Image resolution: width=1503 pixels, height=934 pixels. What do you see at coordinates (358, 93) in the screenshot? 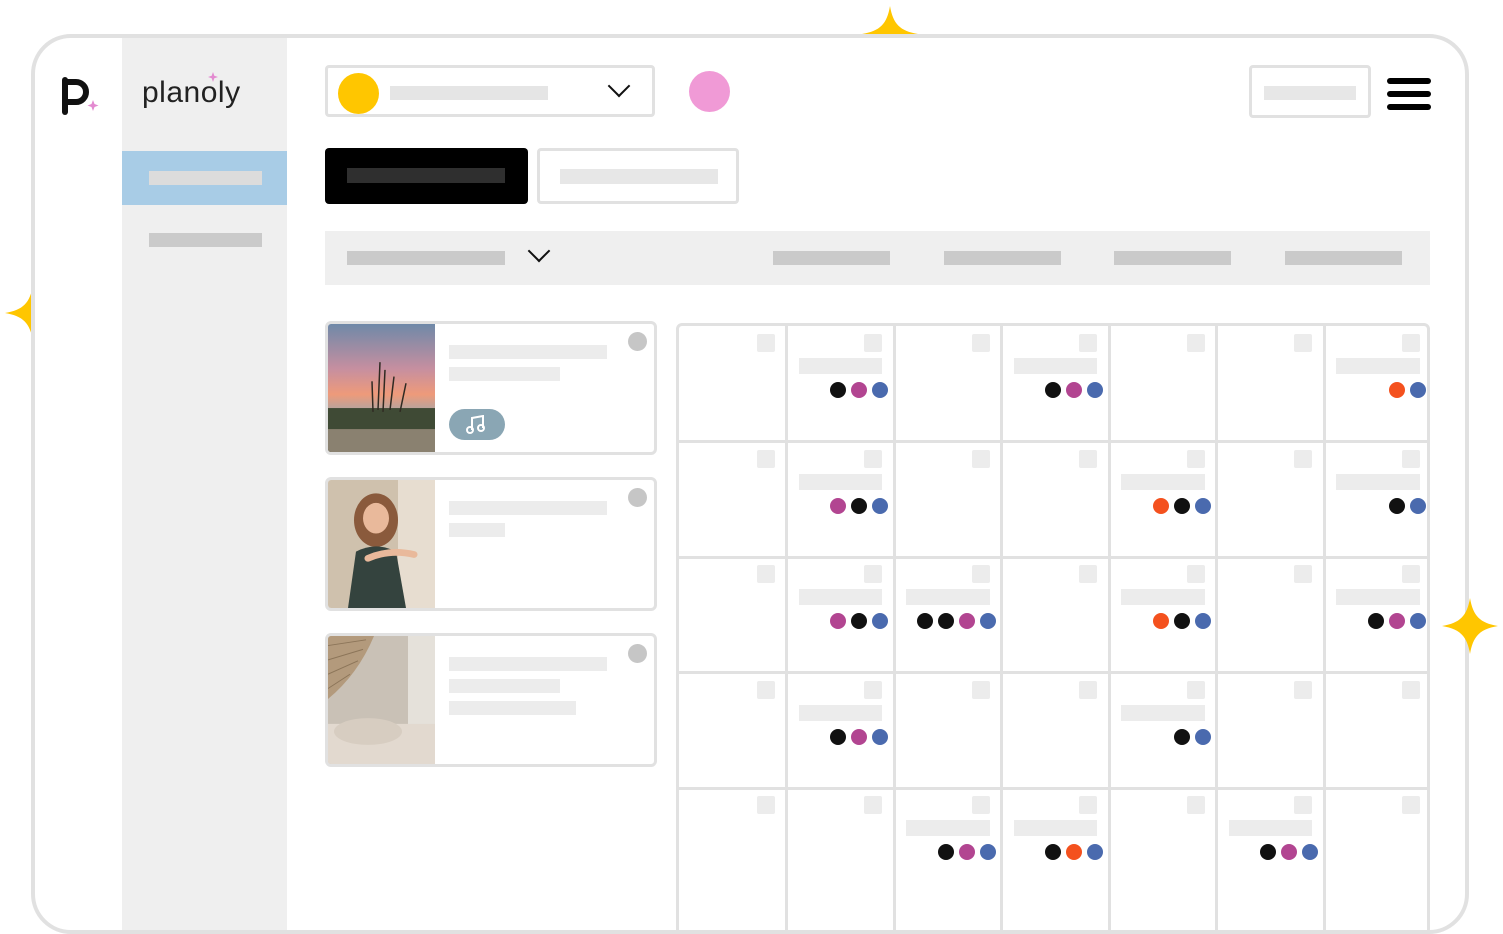
I see `avatar` at bounding box center [358, 93].